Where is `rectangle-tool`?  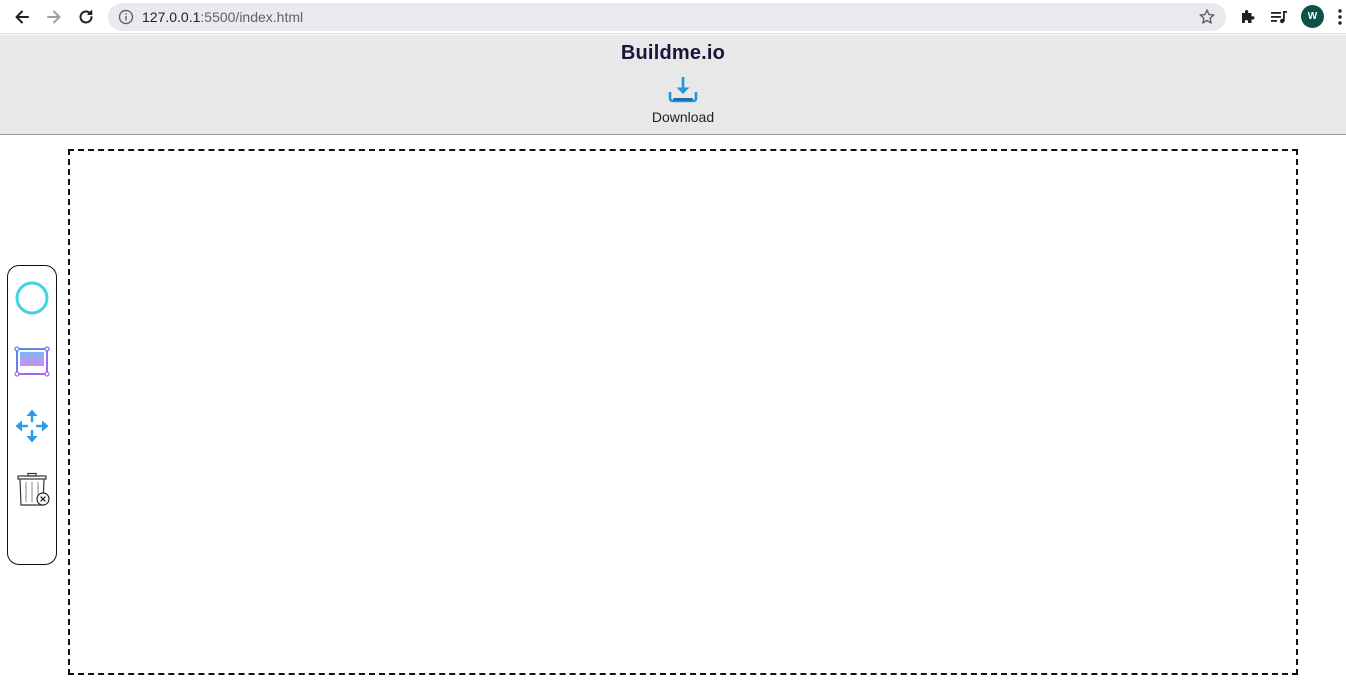 rectangle-tool is located at coordinates (32, 362).